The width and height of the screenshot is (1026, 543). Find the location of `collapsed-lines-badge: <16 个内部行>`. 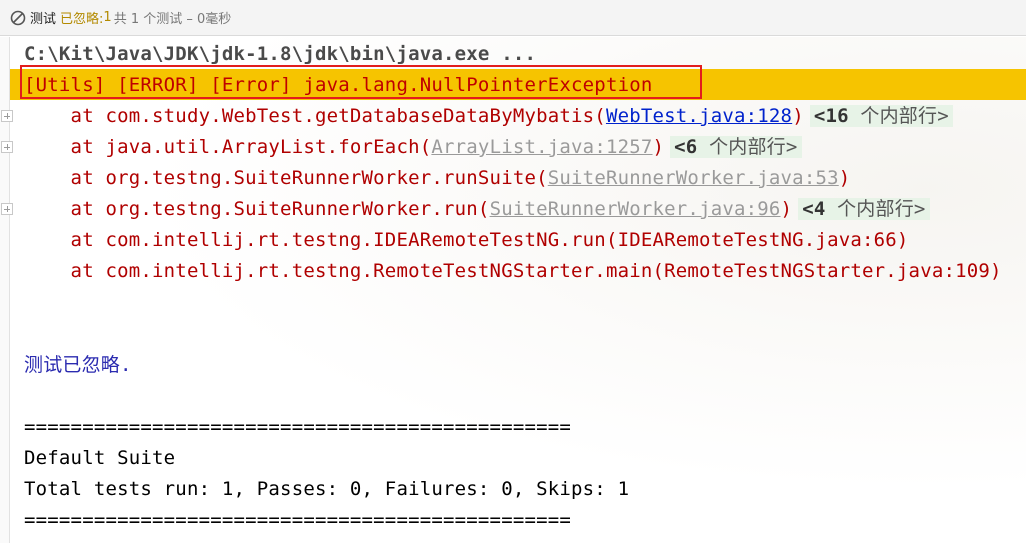

collapsed-lines-badge: <16 个内部行> is located at coordinates (881, 116).